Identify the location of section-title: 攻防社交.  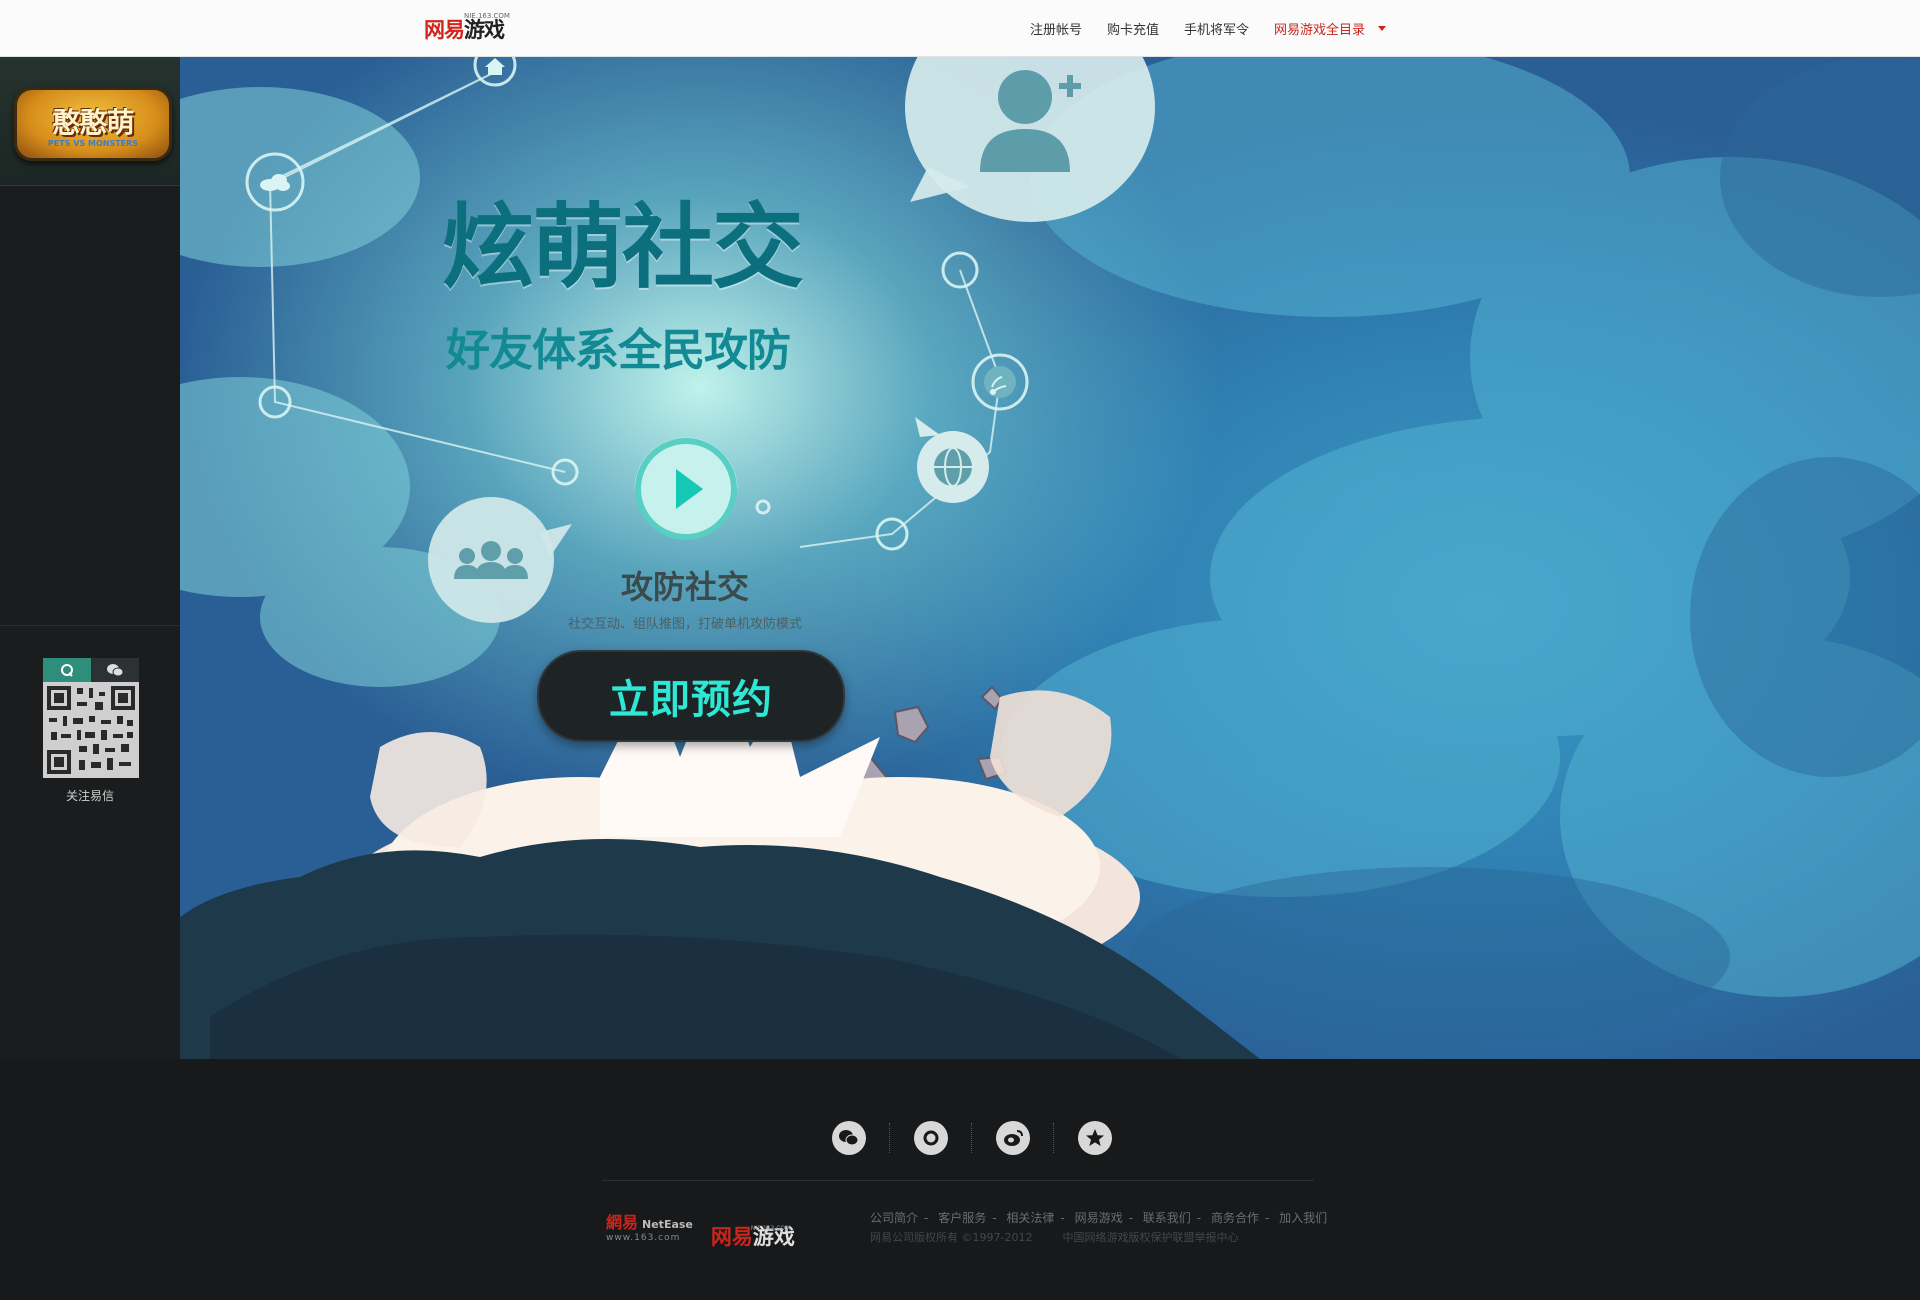
(684, 587).